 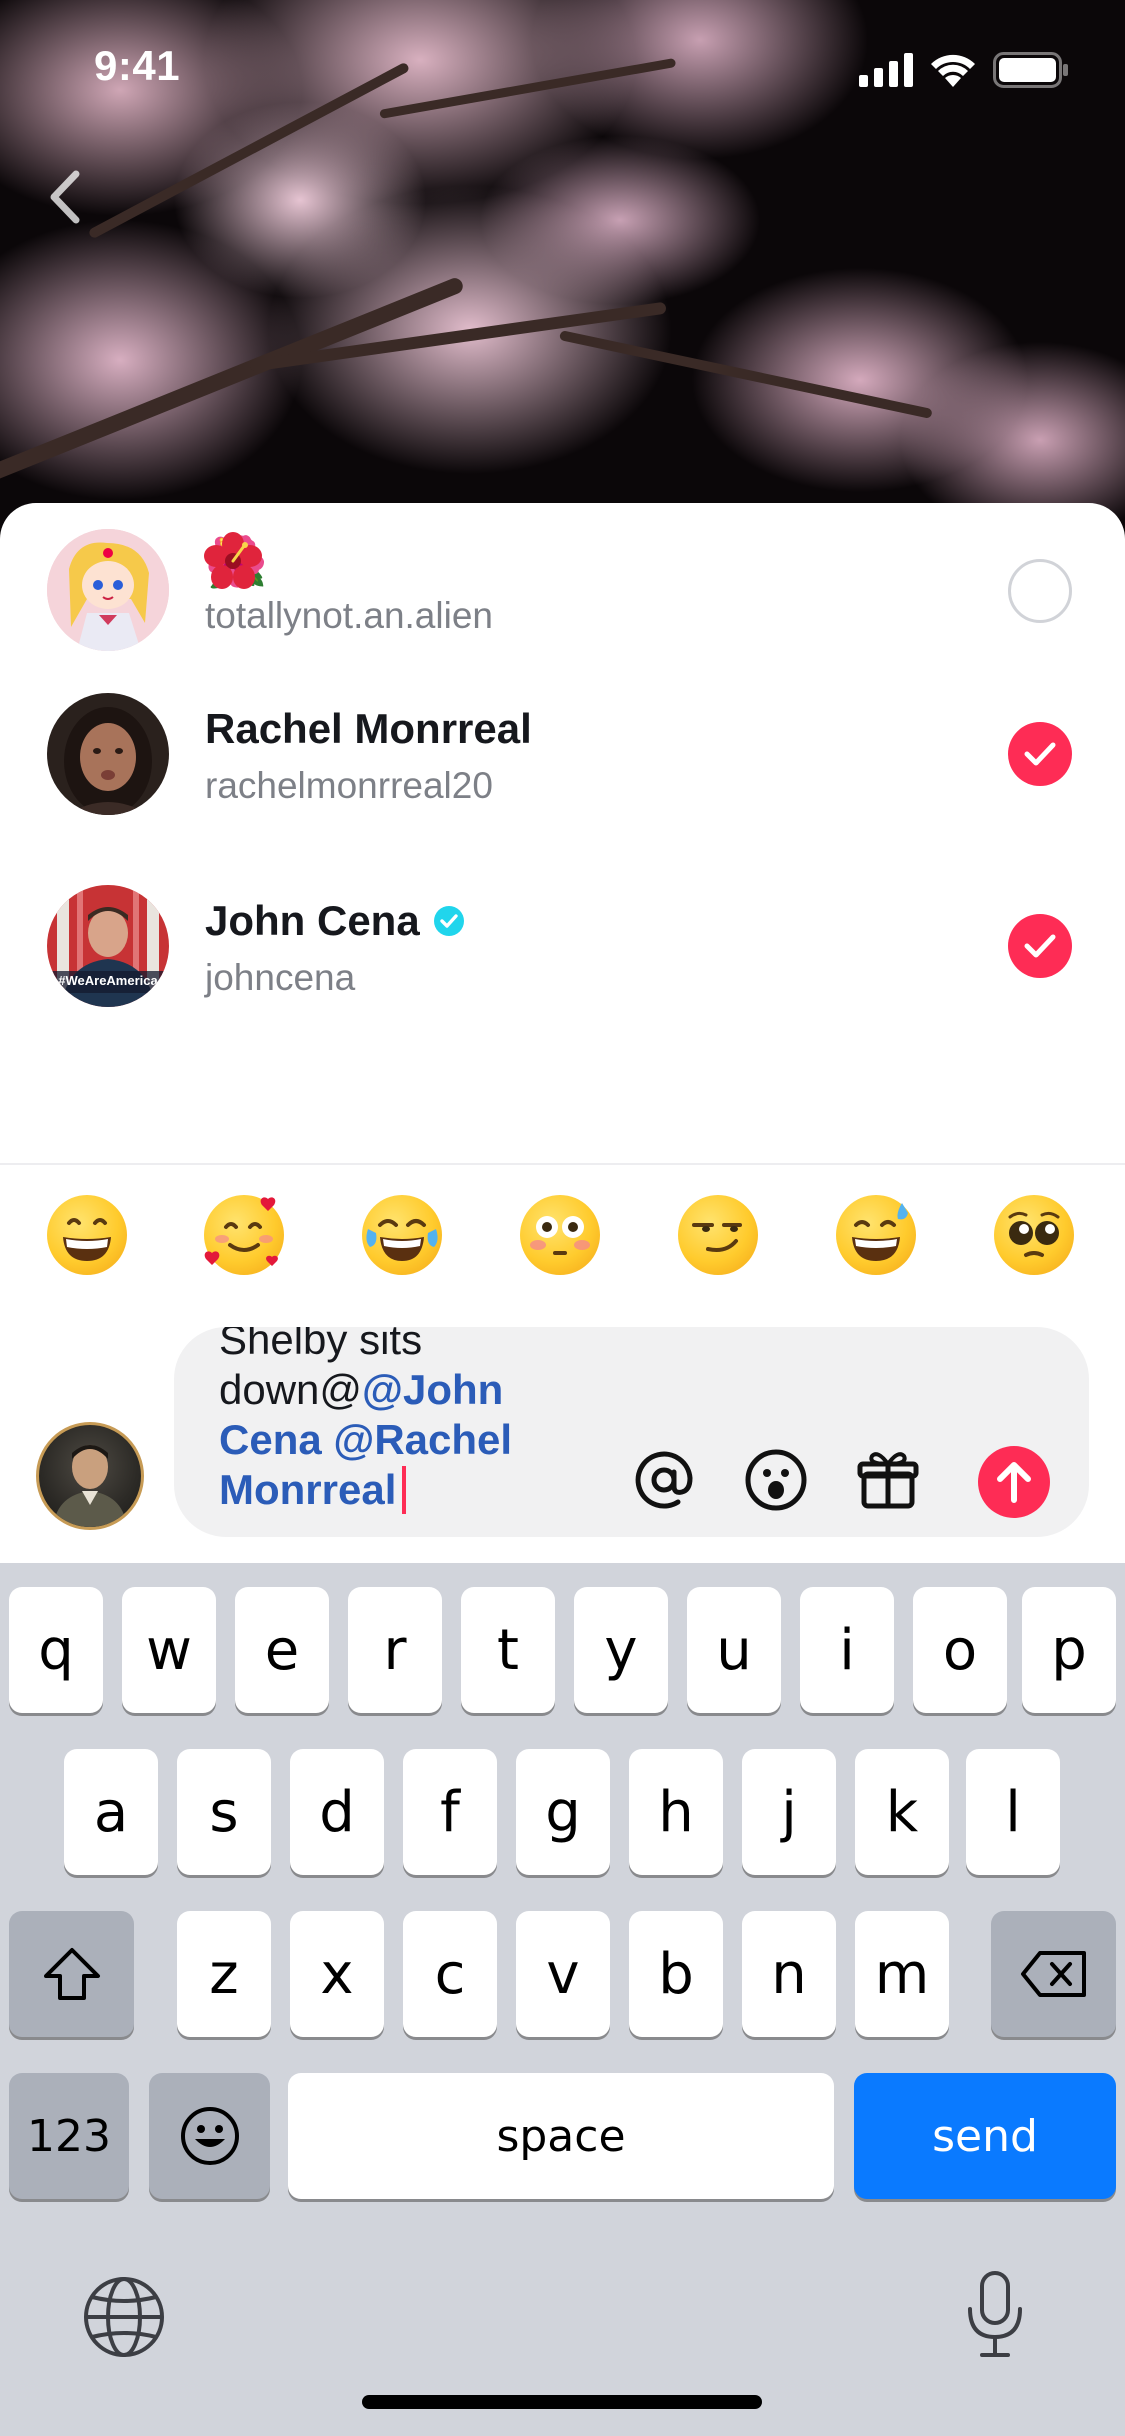 I want to click on text-caret, so click(x=404, y=1490).